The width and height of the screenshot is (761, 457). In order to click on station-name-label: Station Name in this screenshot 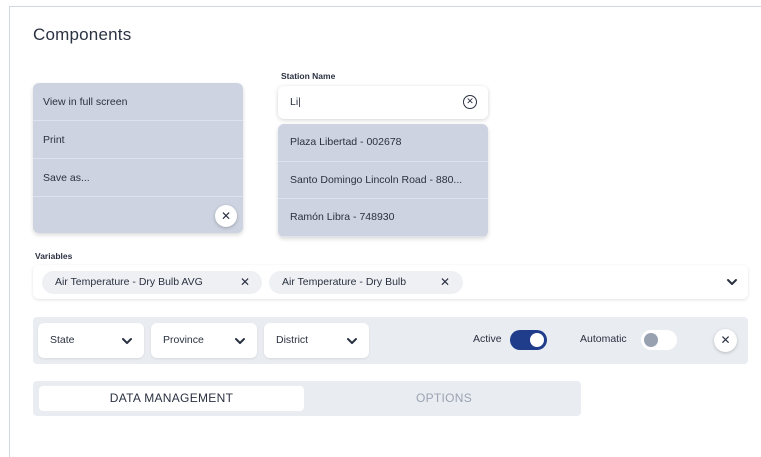, I will do `click(308, 76)`.